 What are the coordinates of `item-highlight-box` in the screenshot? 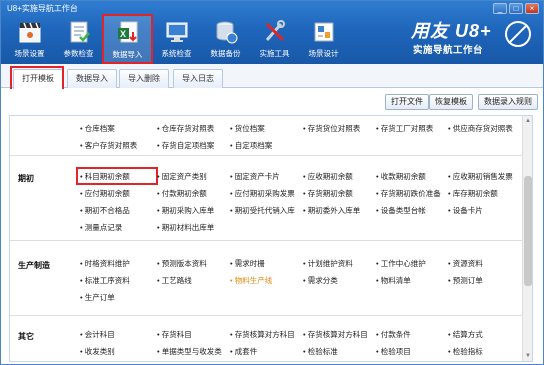 It's located at (117, 176).